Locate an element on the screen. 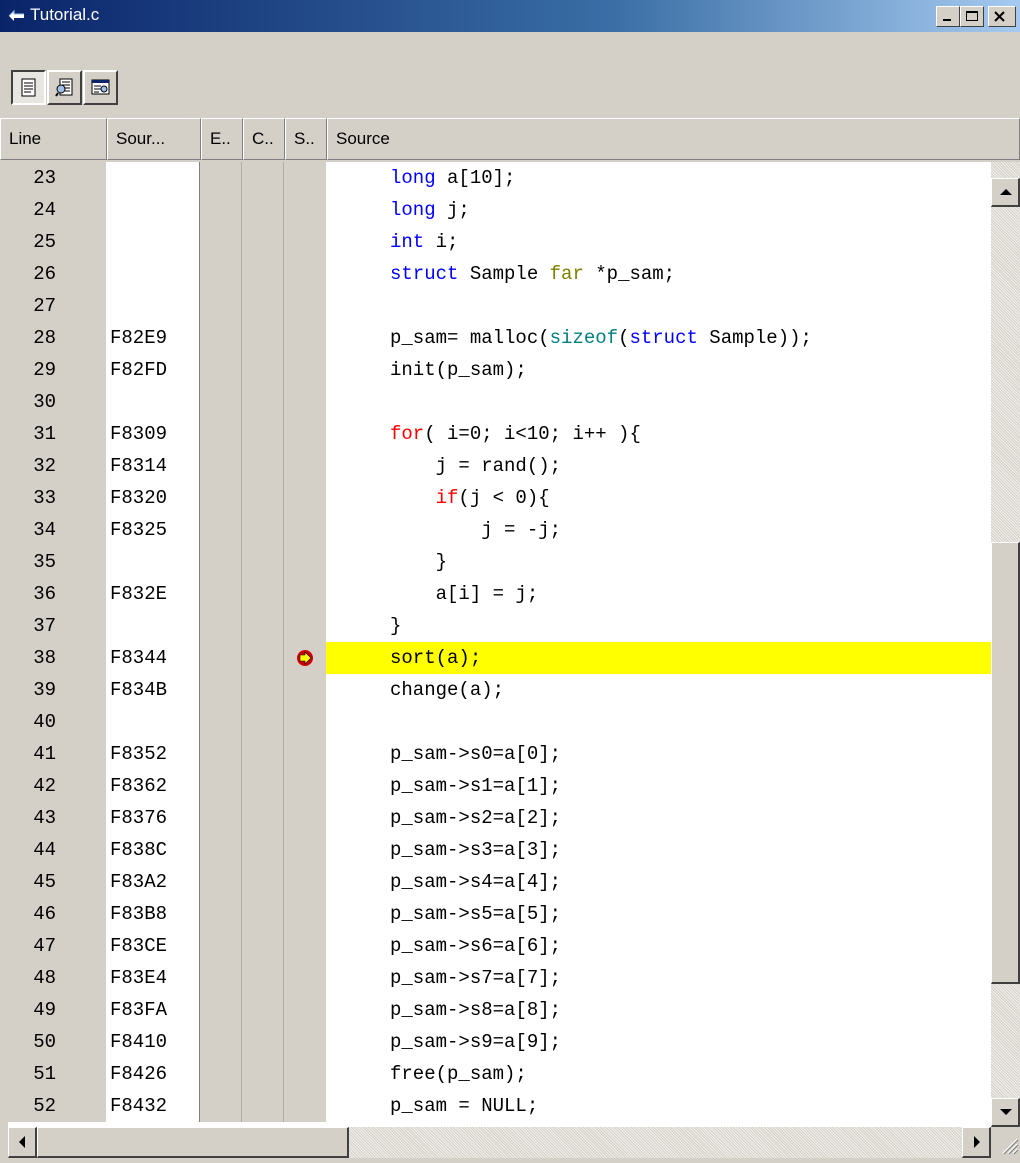  code-row: 27 is located at coordinates (499, 306).